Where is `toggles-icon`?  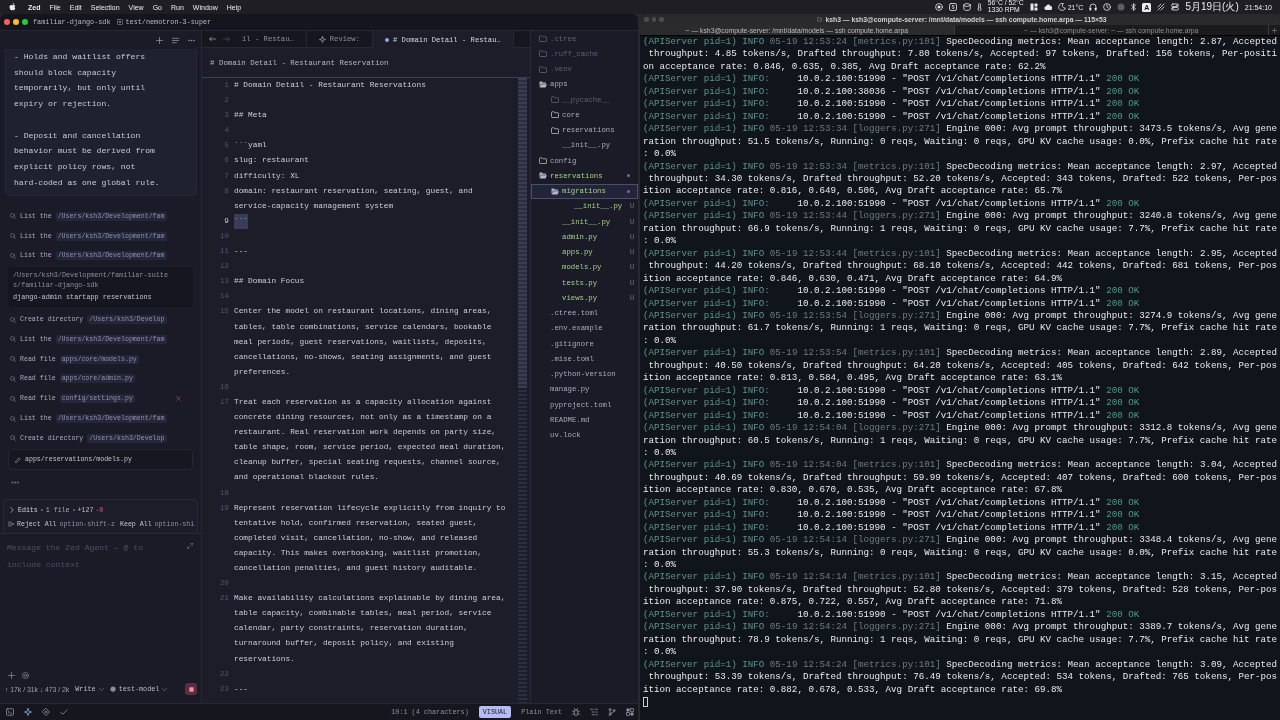
toggles-icon is located at coordinates (1175, 7).